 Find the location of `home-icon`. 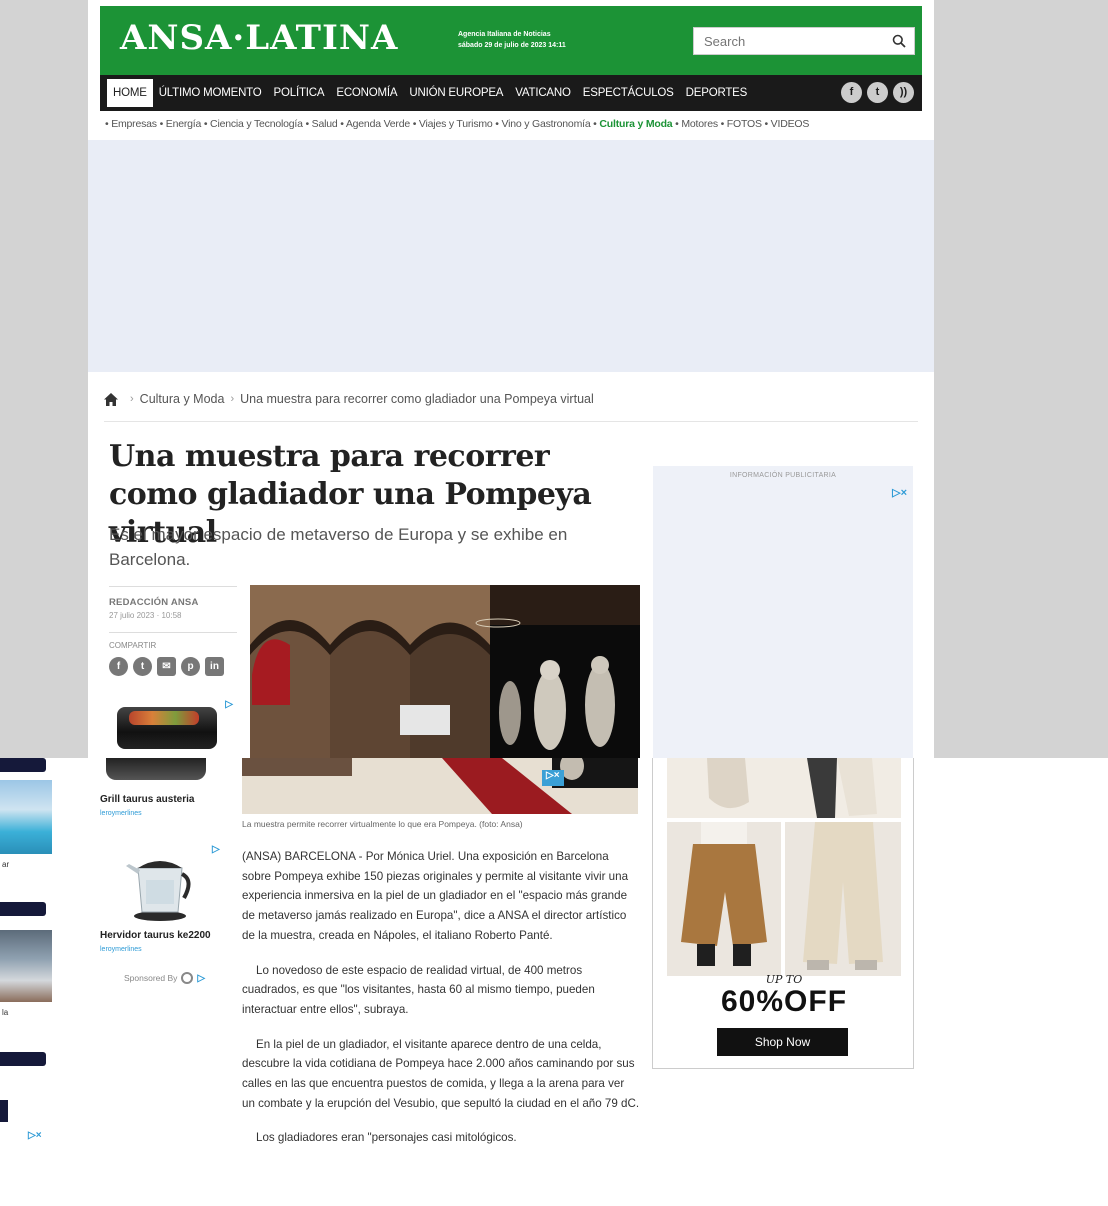

home-icon is located at coordinates (111, 399).